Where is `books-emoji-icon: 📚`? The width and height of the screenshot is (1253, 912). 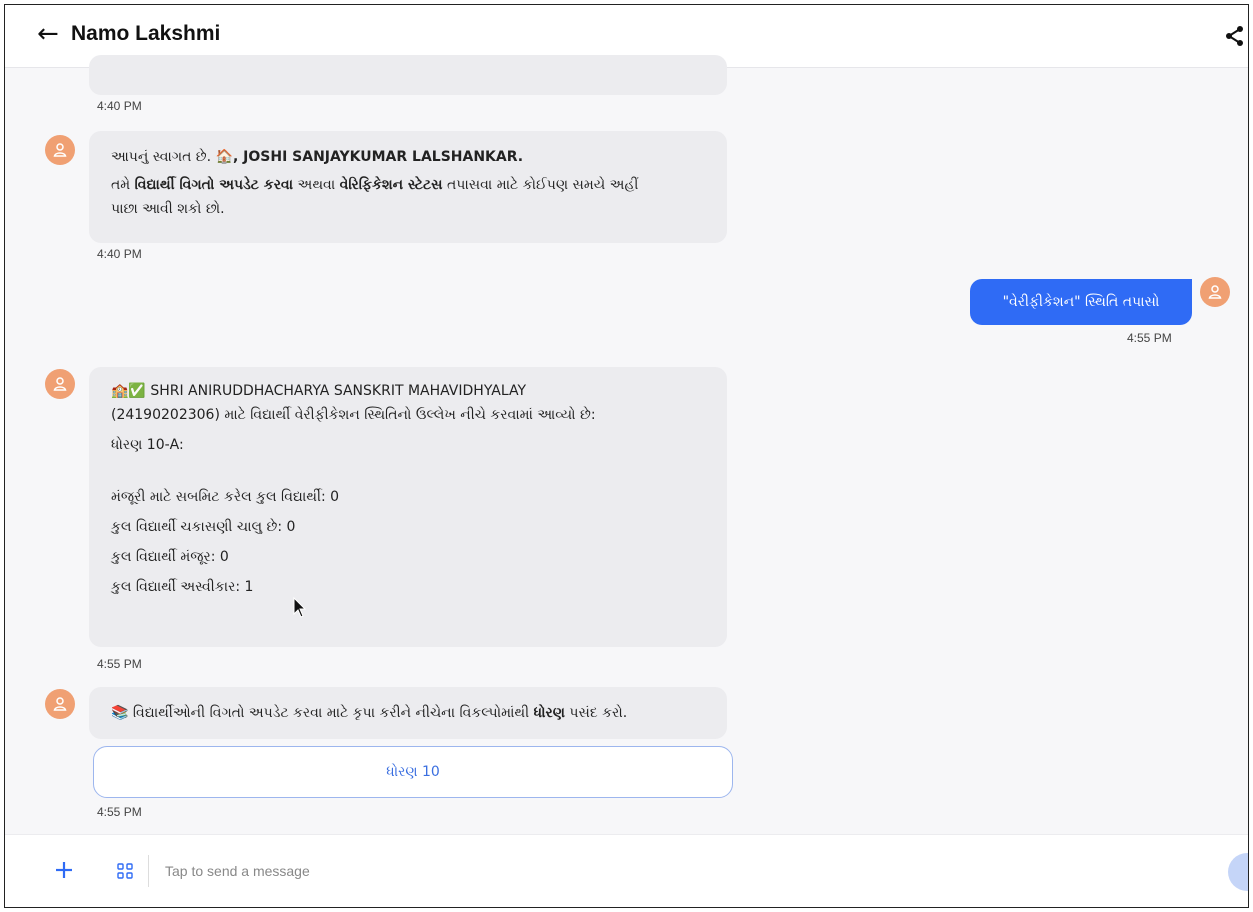
books-emoji-icon: 📚 is located at coordinates (120, 713).